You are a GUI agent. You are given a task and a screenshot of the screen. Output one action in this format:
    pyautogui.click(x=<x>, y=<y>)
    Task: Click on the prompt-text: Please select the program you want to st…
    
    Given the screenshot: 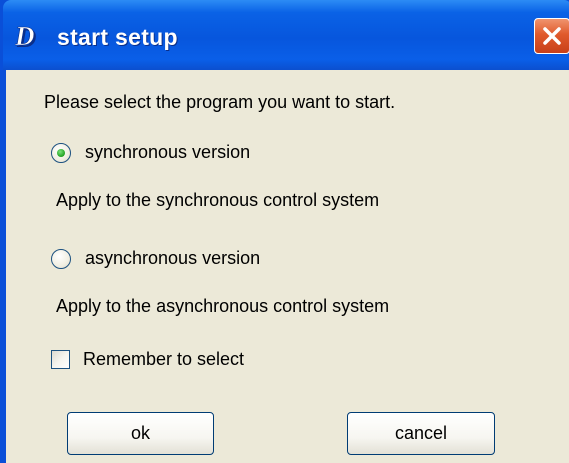 What is the action you would take?
    pyautogui.click(x=220, y=102)
    